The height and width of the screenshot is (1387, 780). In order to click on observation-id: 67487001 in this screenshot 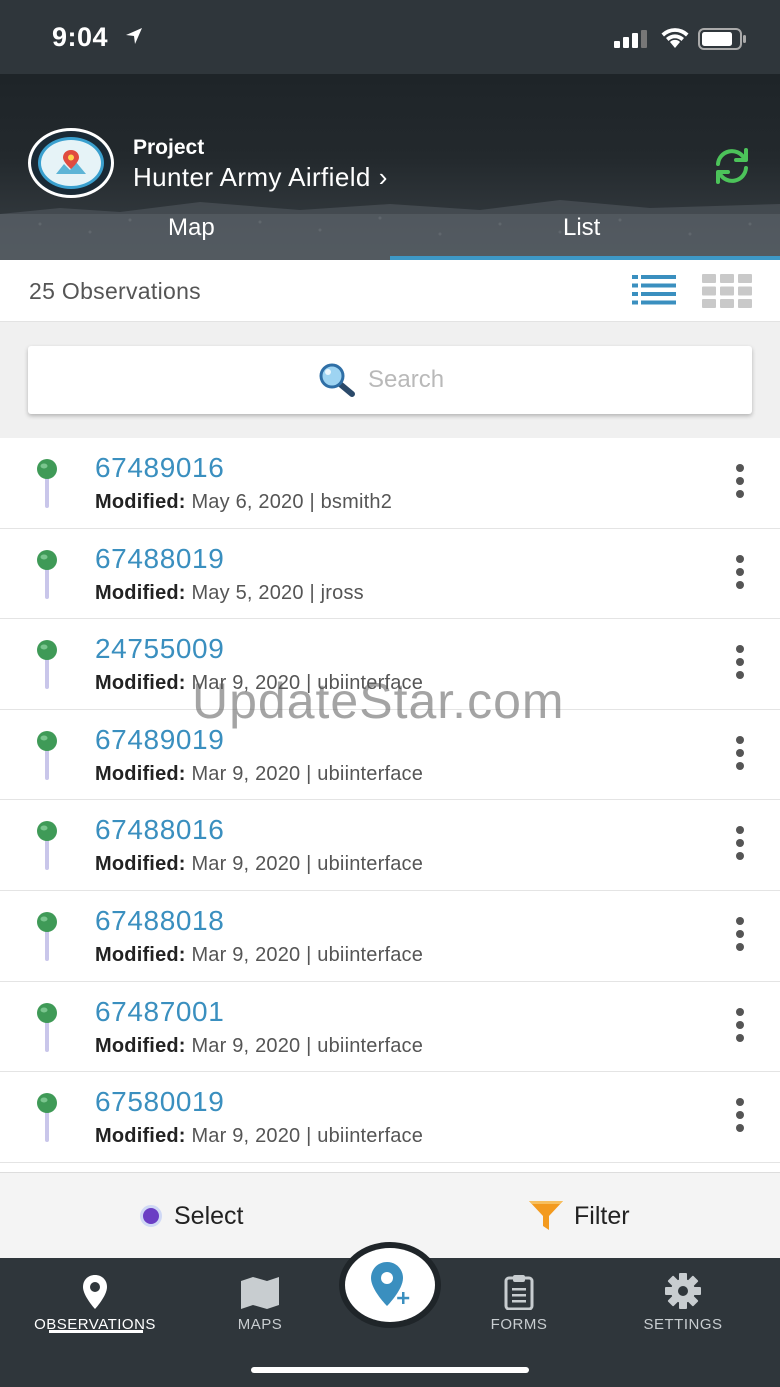, I will do `click(159, 1012)`.